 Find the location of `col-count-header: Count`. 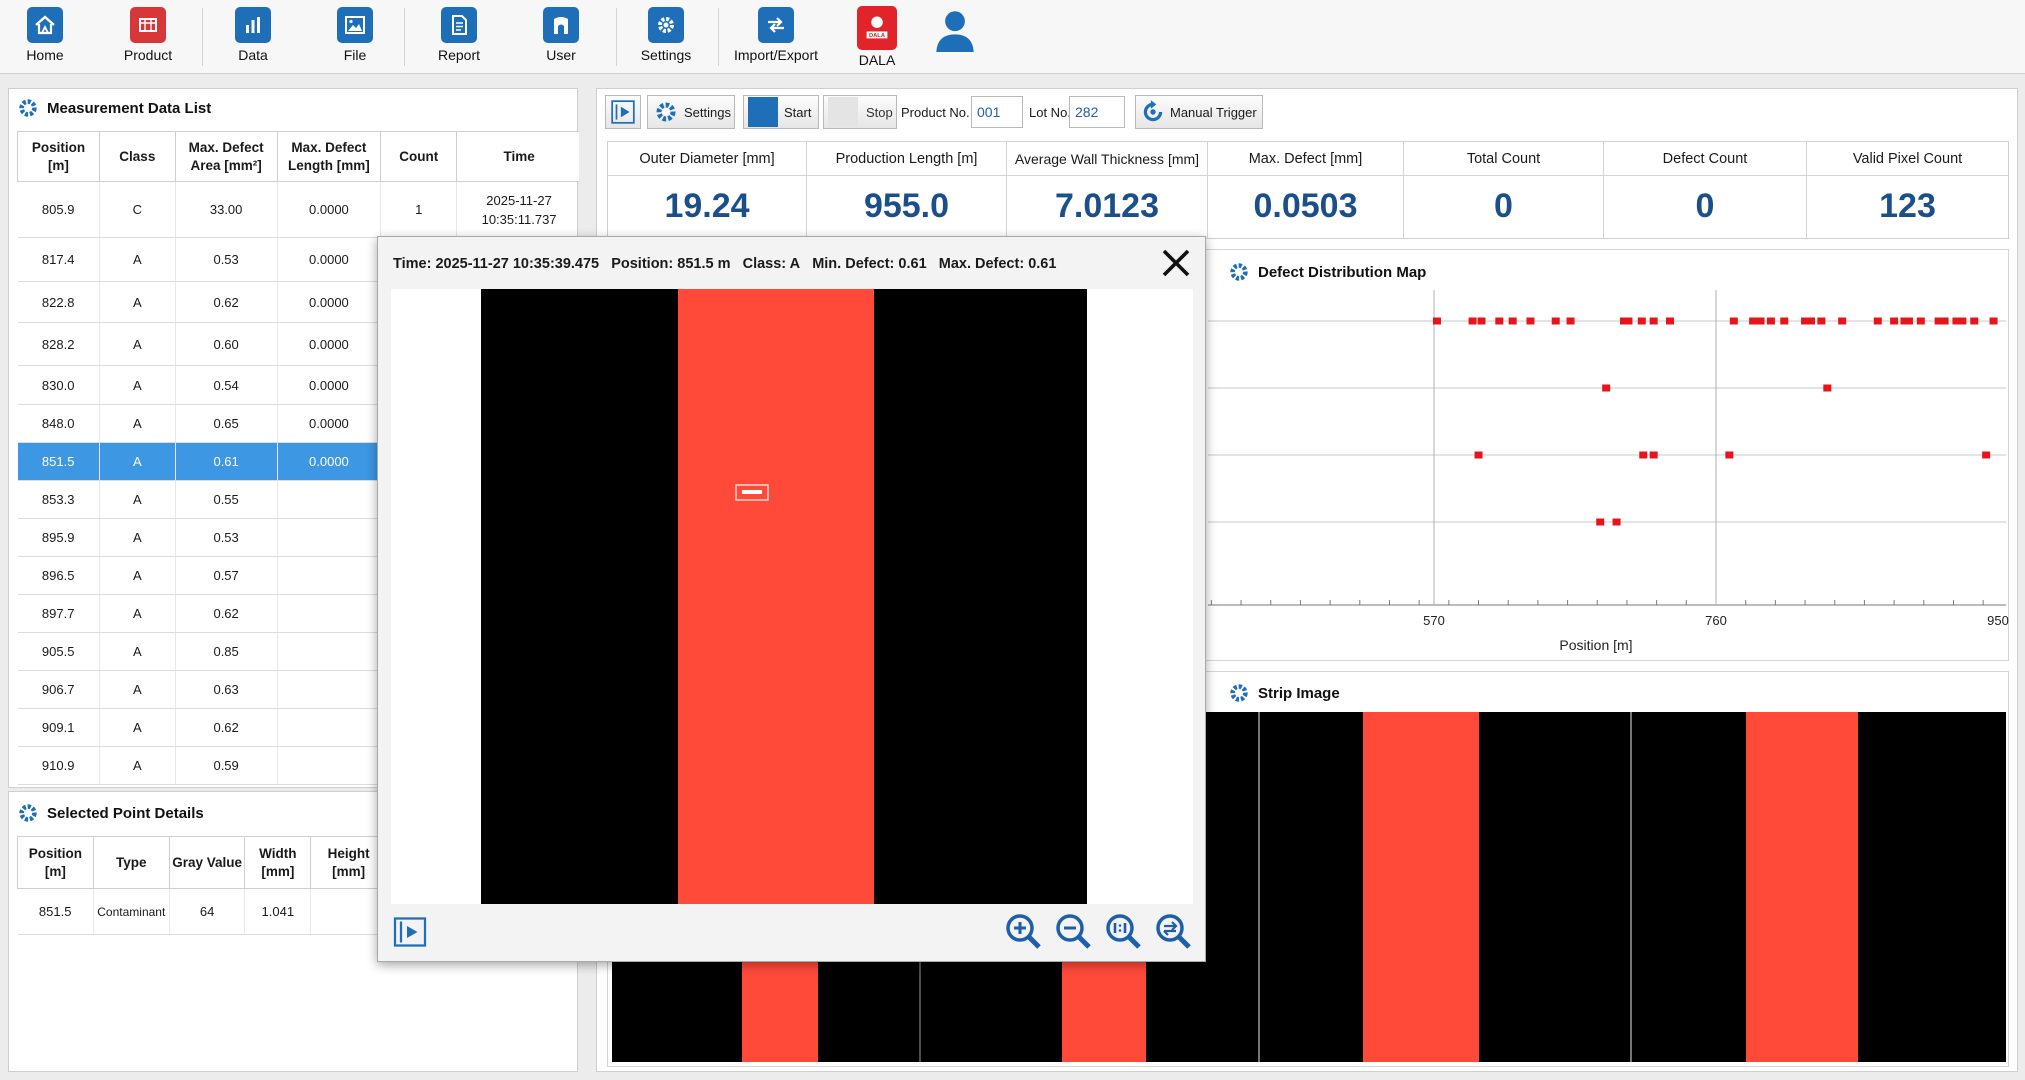

col-count-header: Count is located at coordinates (419, 156).